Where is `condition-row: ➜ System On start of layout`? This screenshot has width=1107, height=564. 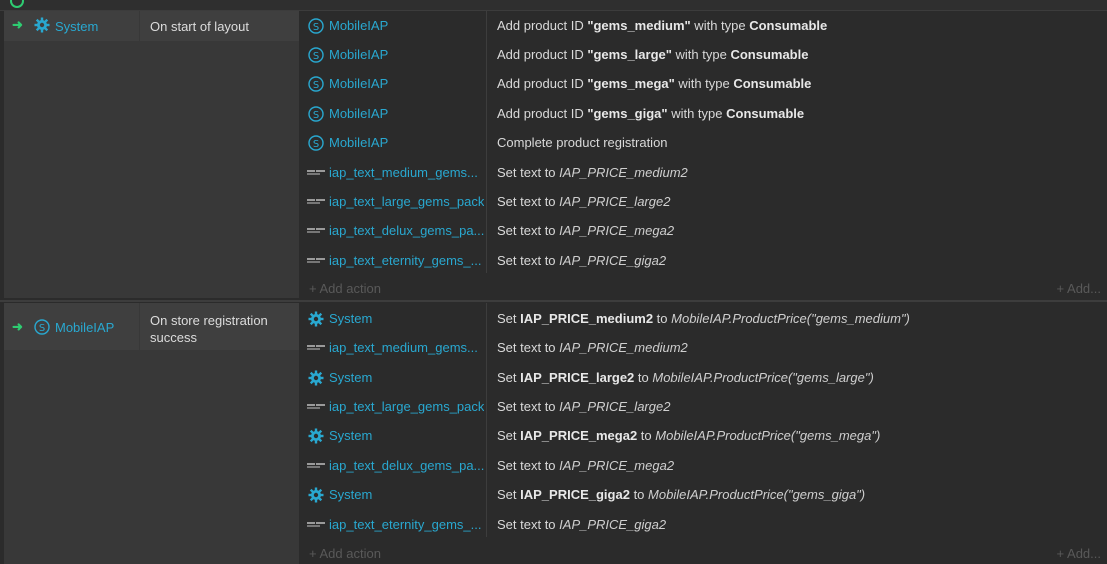
condition-row: ➜ System On start of layout is located at coordinates (151, 26).